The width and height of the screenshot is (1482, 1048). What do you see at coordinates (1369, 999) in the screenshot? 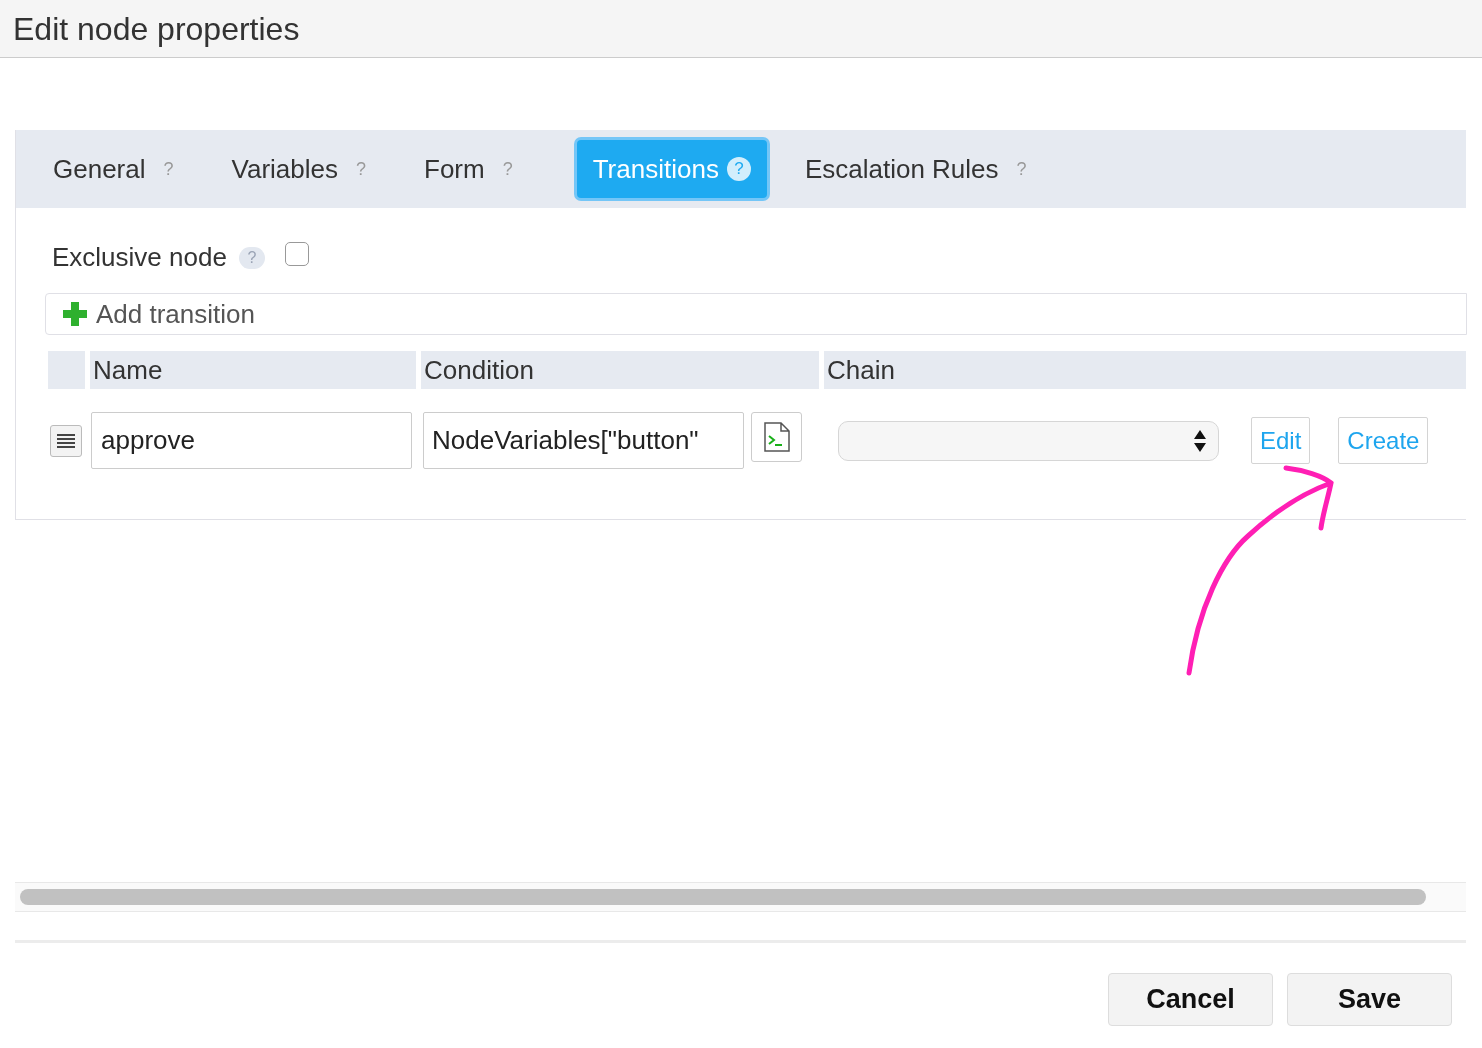
I see `dialog-button: Save` at bounding box center [1369, 999].